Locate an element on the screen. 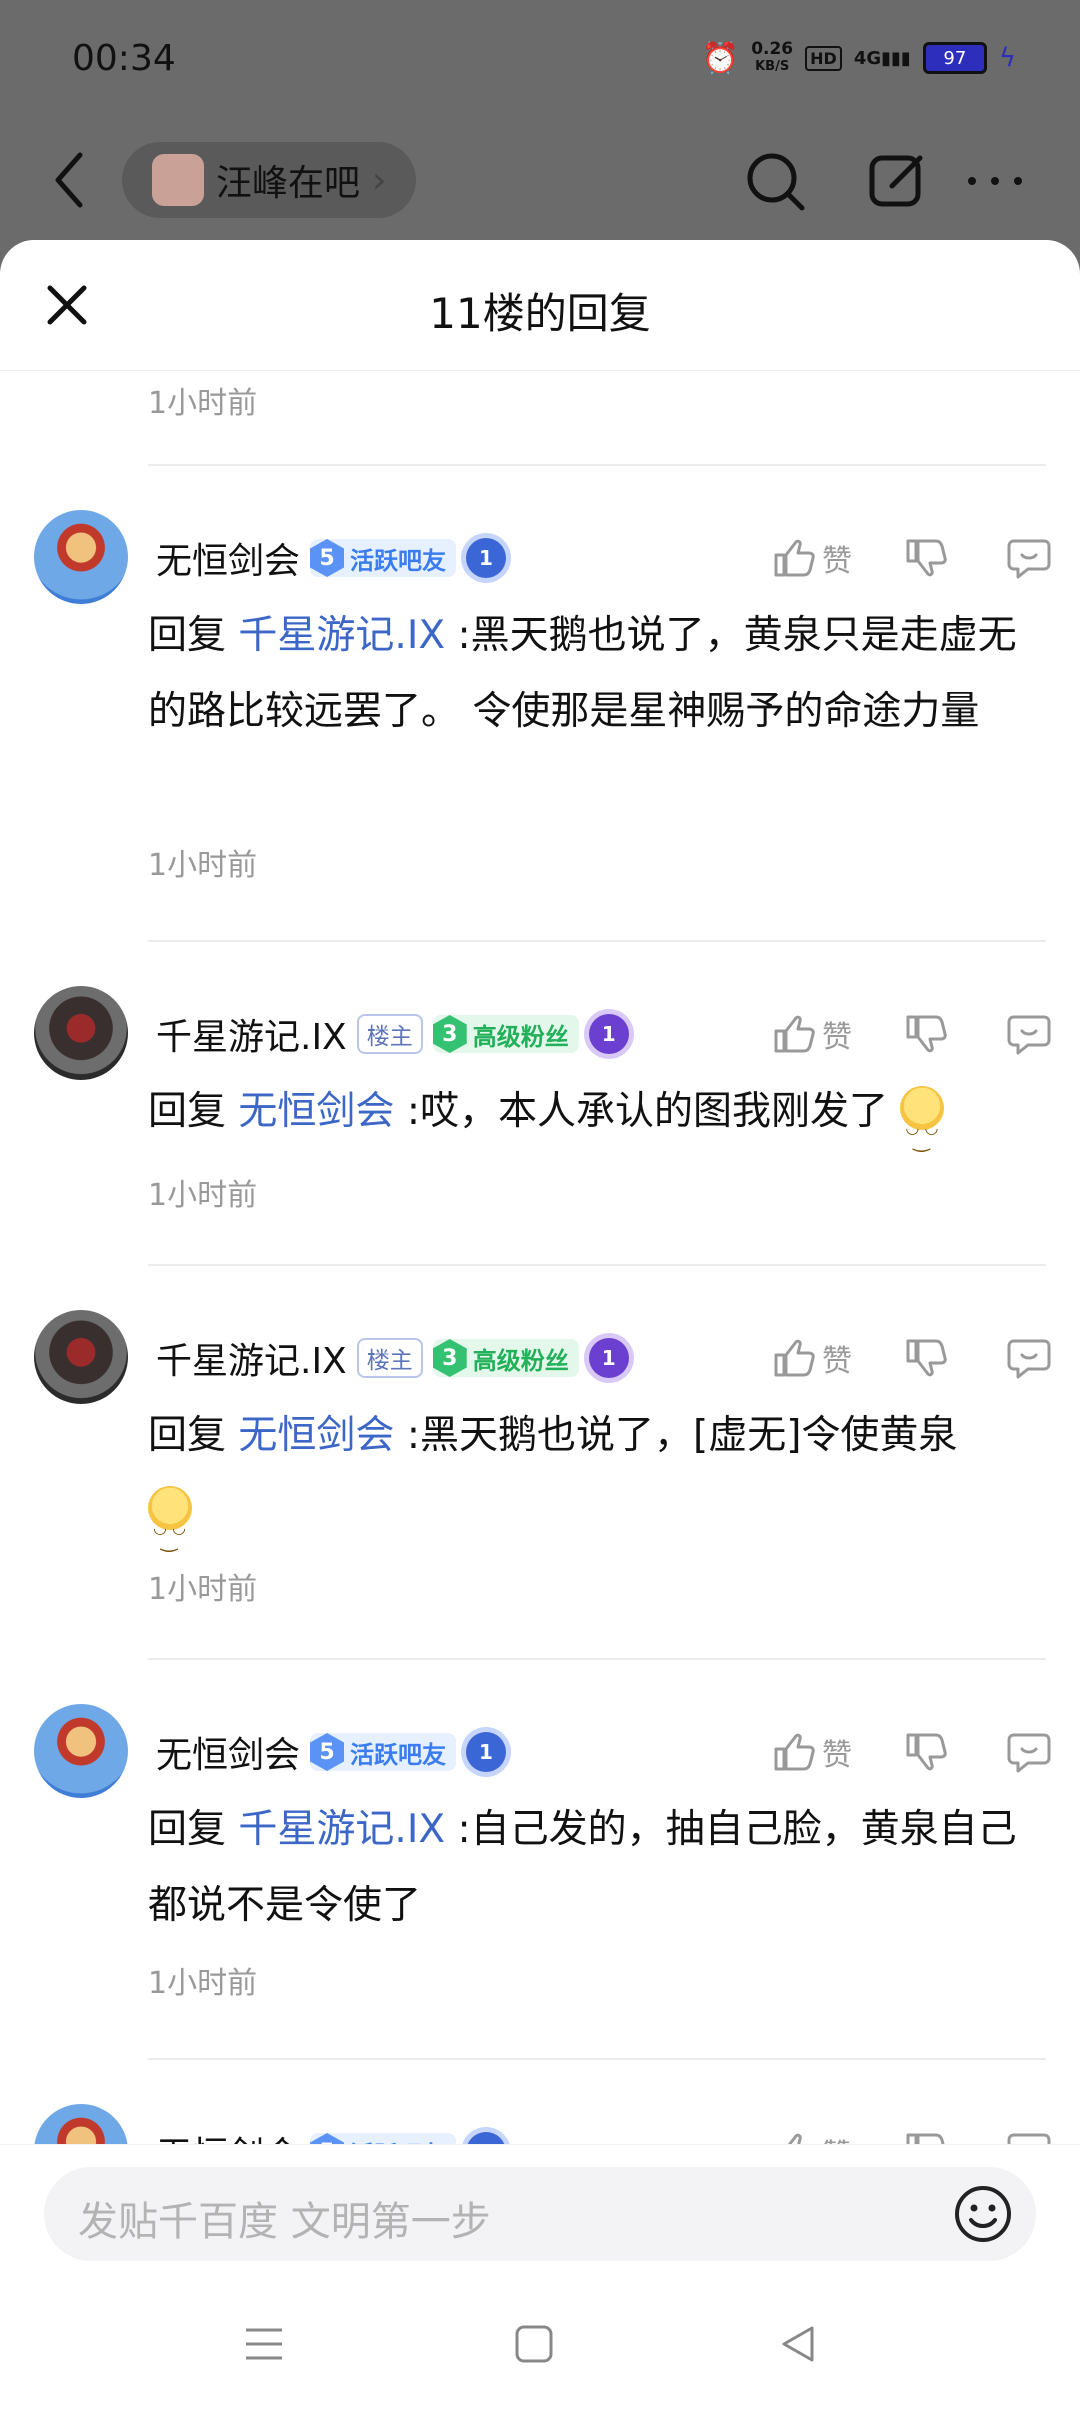 The image size is (1080, 2412). system-nav-bar is located at coordinates (540, 2342).